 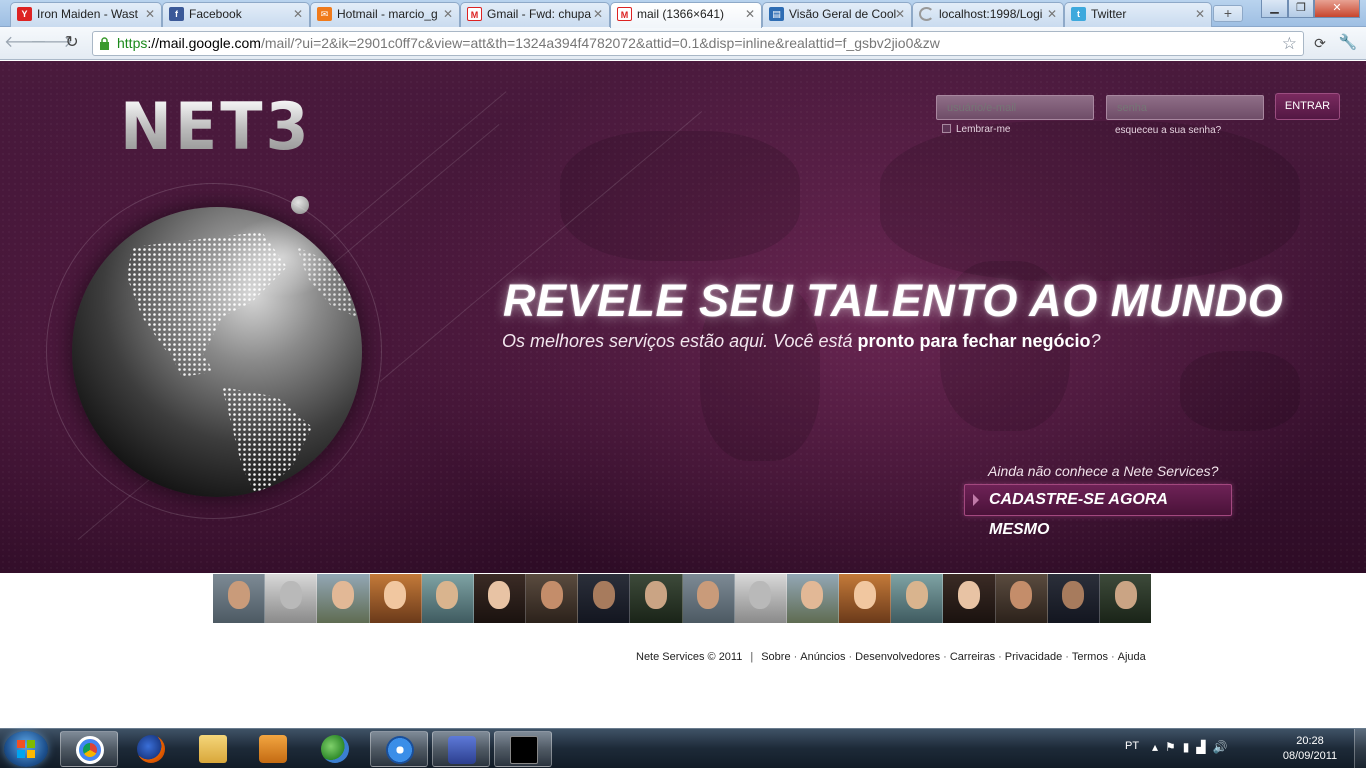 What do you see at coordinates (213, 749) in the screenshot?
I see `taskbar-explorer` at bounding box center [213, 749].